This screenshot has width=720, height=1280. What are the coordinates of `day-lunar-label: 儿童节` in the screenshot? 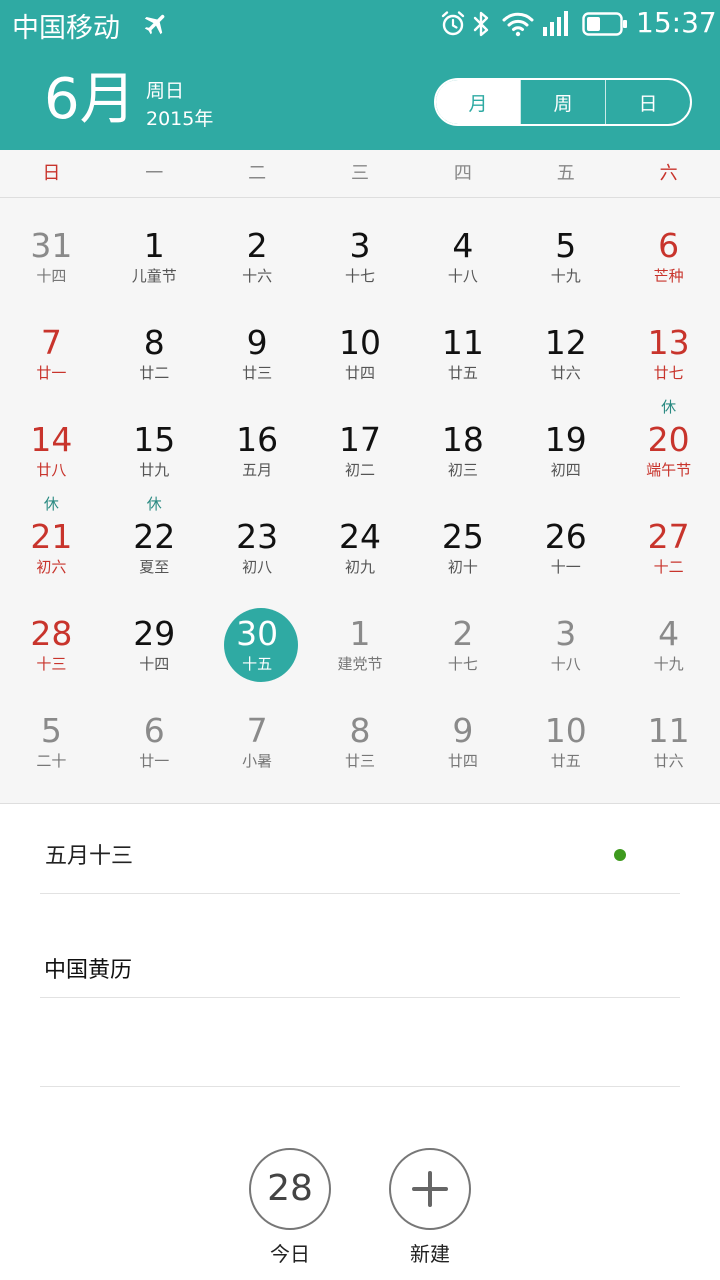 It's located at (154, 276).